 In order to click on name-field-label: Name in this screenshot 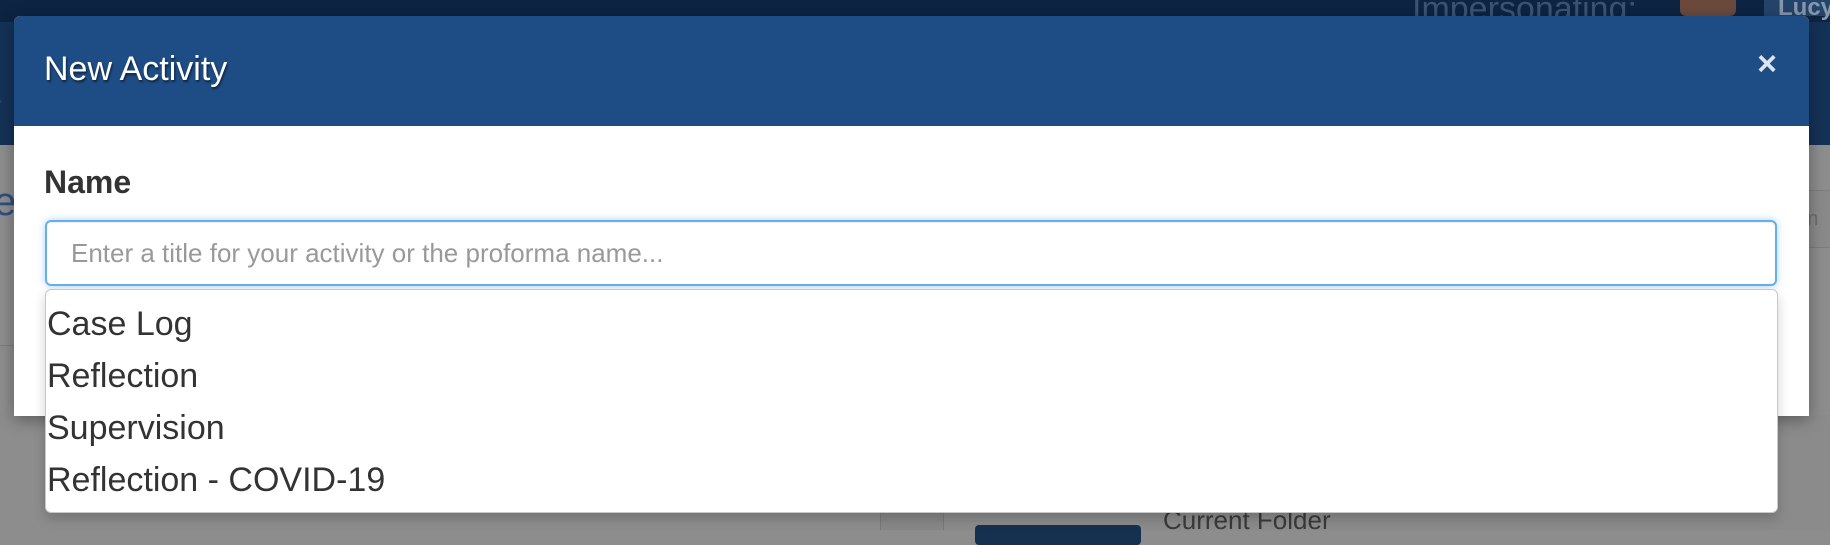, I will do `click(88, 182)`.